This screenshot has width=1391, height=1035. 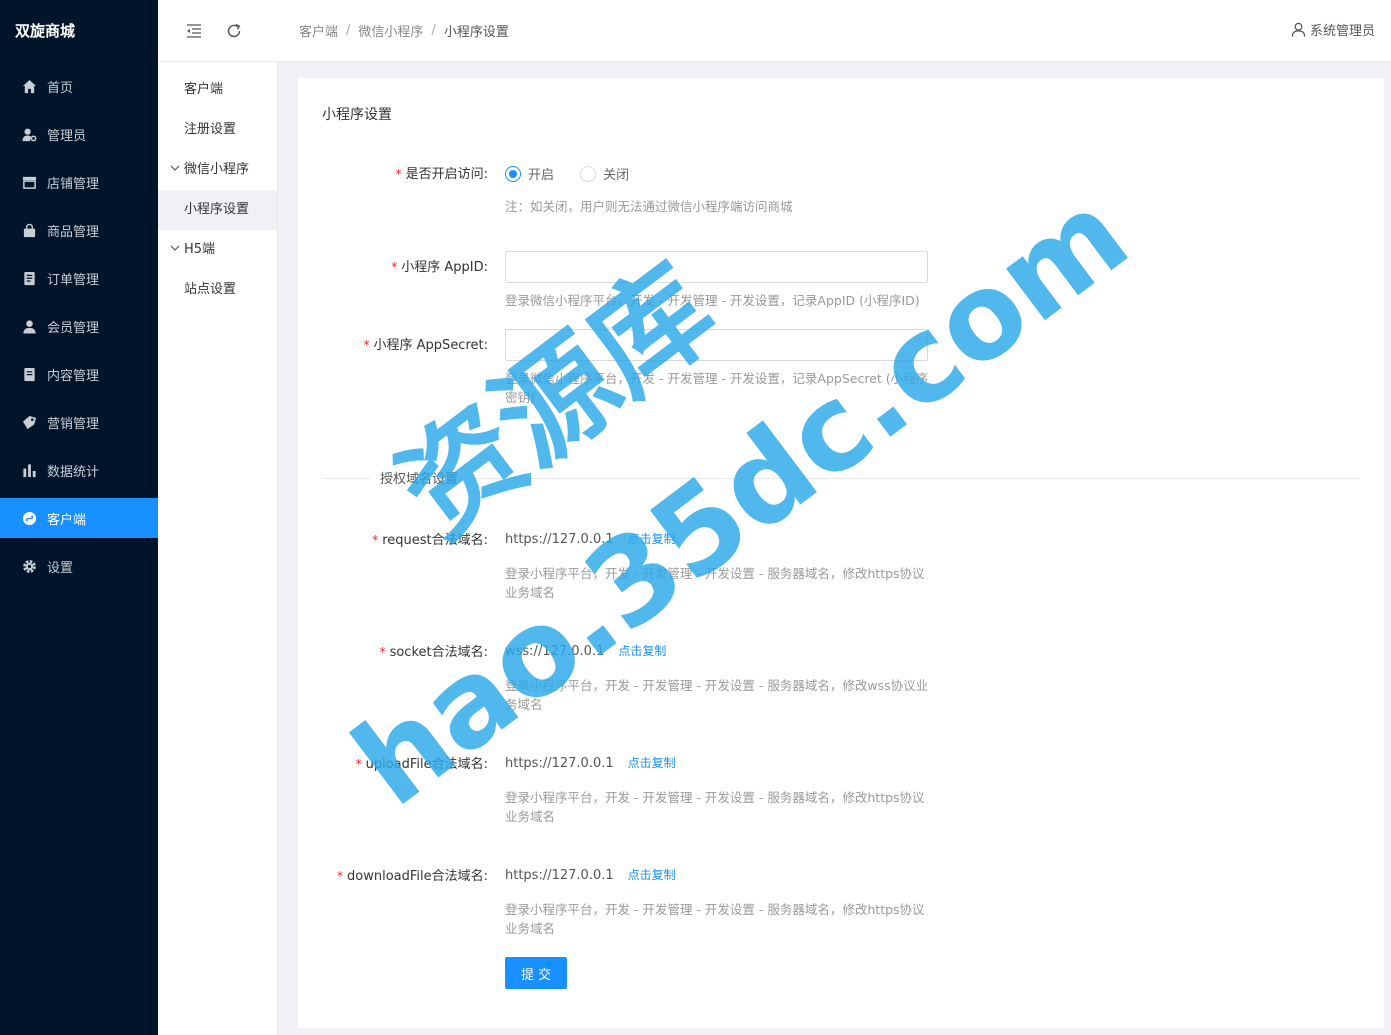 What do you see at coordinates (652, 763) in the screenshot?
I see `copy-upload-link: 点击复制` at bounding box center [652, 763].